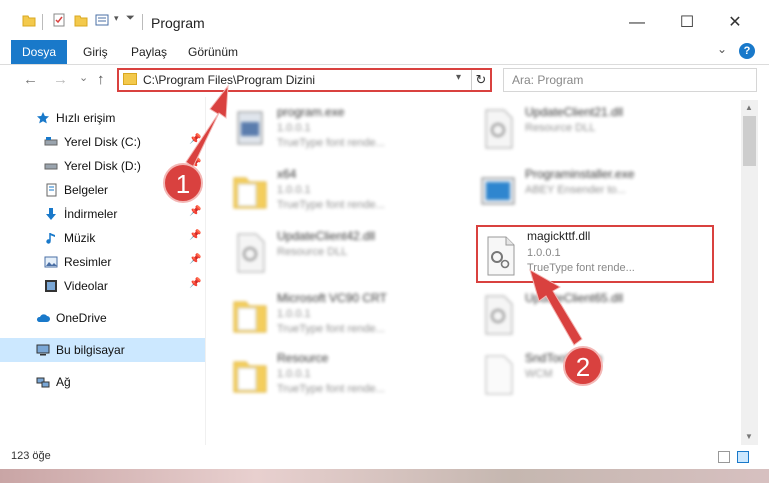 The image size is (769, 483). Describe the element at coordinates (183, 183) in the screenshot. I see `step-badge-1: 1` at that location.